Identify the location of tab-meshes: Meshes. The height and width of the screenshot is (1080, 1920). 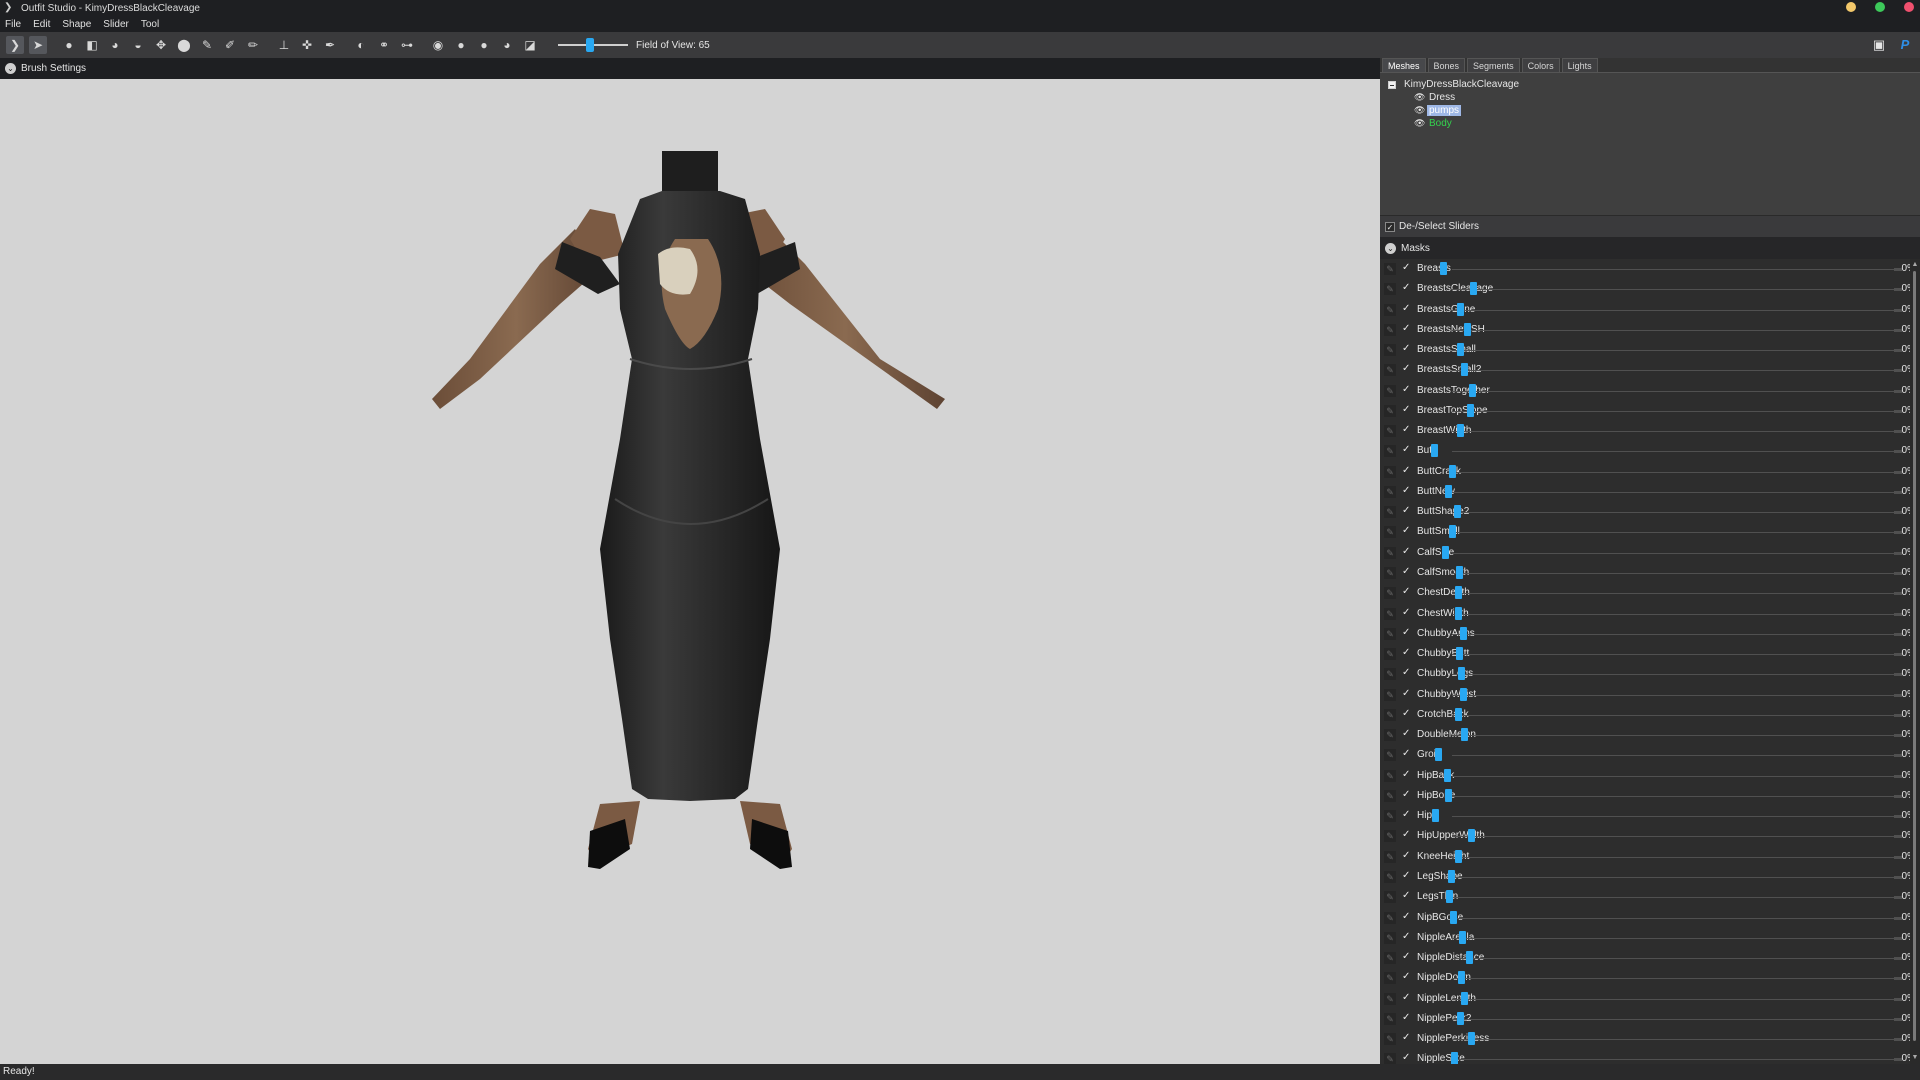
(1404, 65).